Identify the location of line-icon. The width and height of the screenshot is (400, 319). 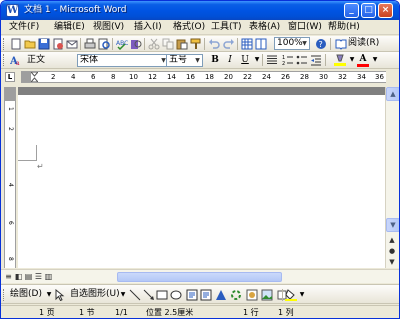
(135, 295).